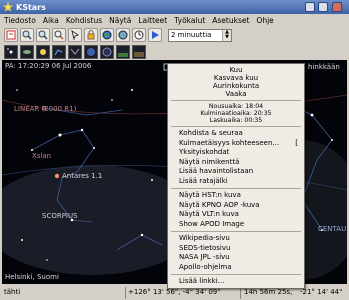  Describe the element at coordinates (91, 51) in the screenshot. I see `milky-way-icon` at that location.